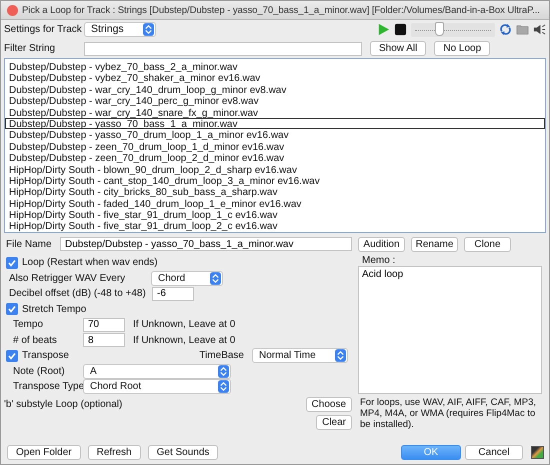  Describe the element at coordinates (67, 278) in the screenshot. I see `retrigger-label: Also Retrigger WAV Every` at that location.